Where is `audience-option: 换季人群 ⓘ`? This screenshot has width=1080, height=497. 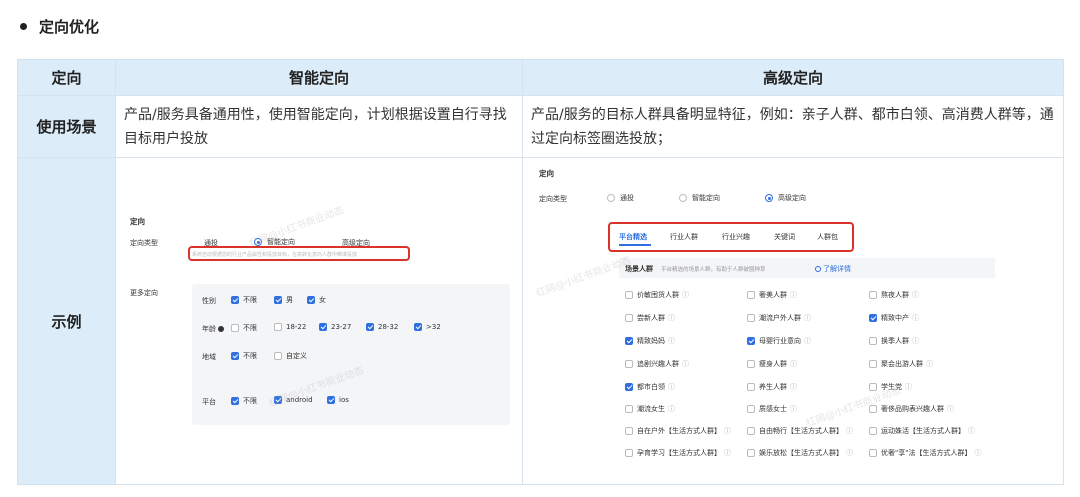 audience-option: 换季人群 ⓘ is located at coordinates (894, 341).